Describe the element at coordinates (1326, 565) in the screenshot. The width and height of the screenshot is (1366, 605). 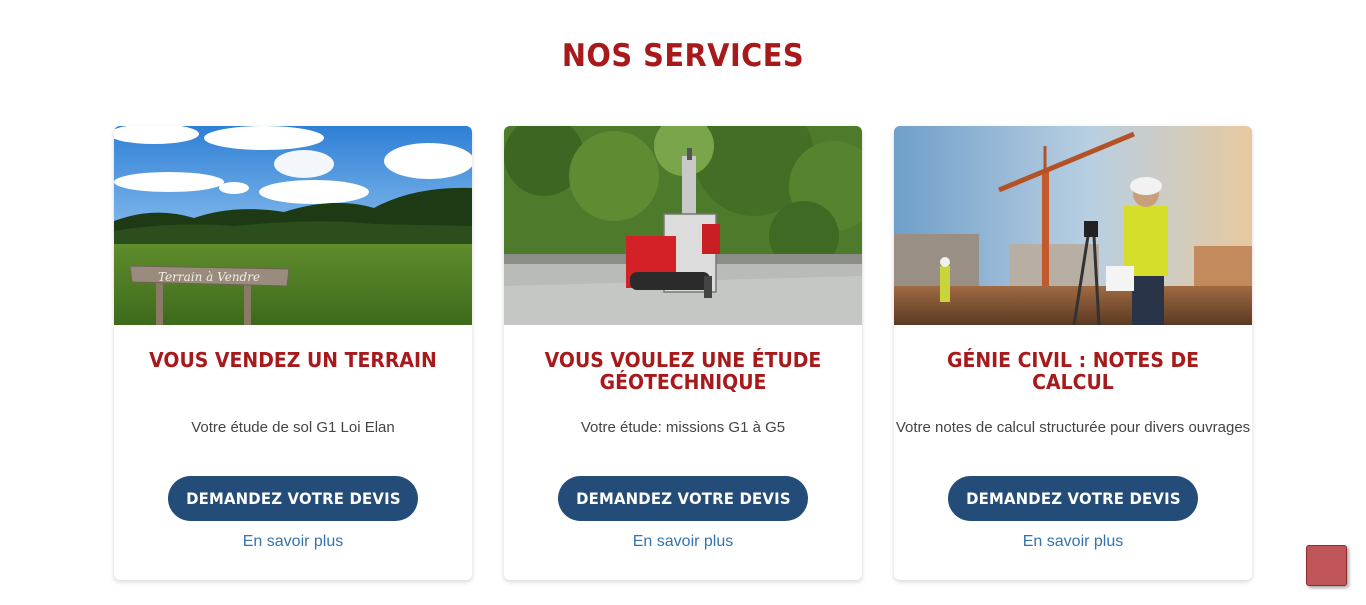
I see `scroll-to-top-button` at that location.